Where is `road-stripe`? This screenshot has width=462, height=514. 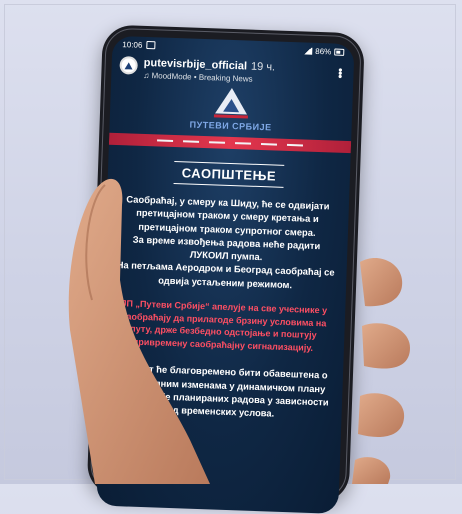 road-stripe is located at coordinates (230, 143).